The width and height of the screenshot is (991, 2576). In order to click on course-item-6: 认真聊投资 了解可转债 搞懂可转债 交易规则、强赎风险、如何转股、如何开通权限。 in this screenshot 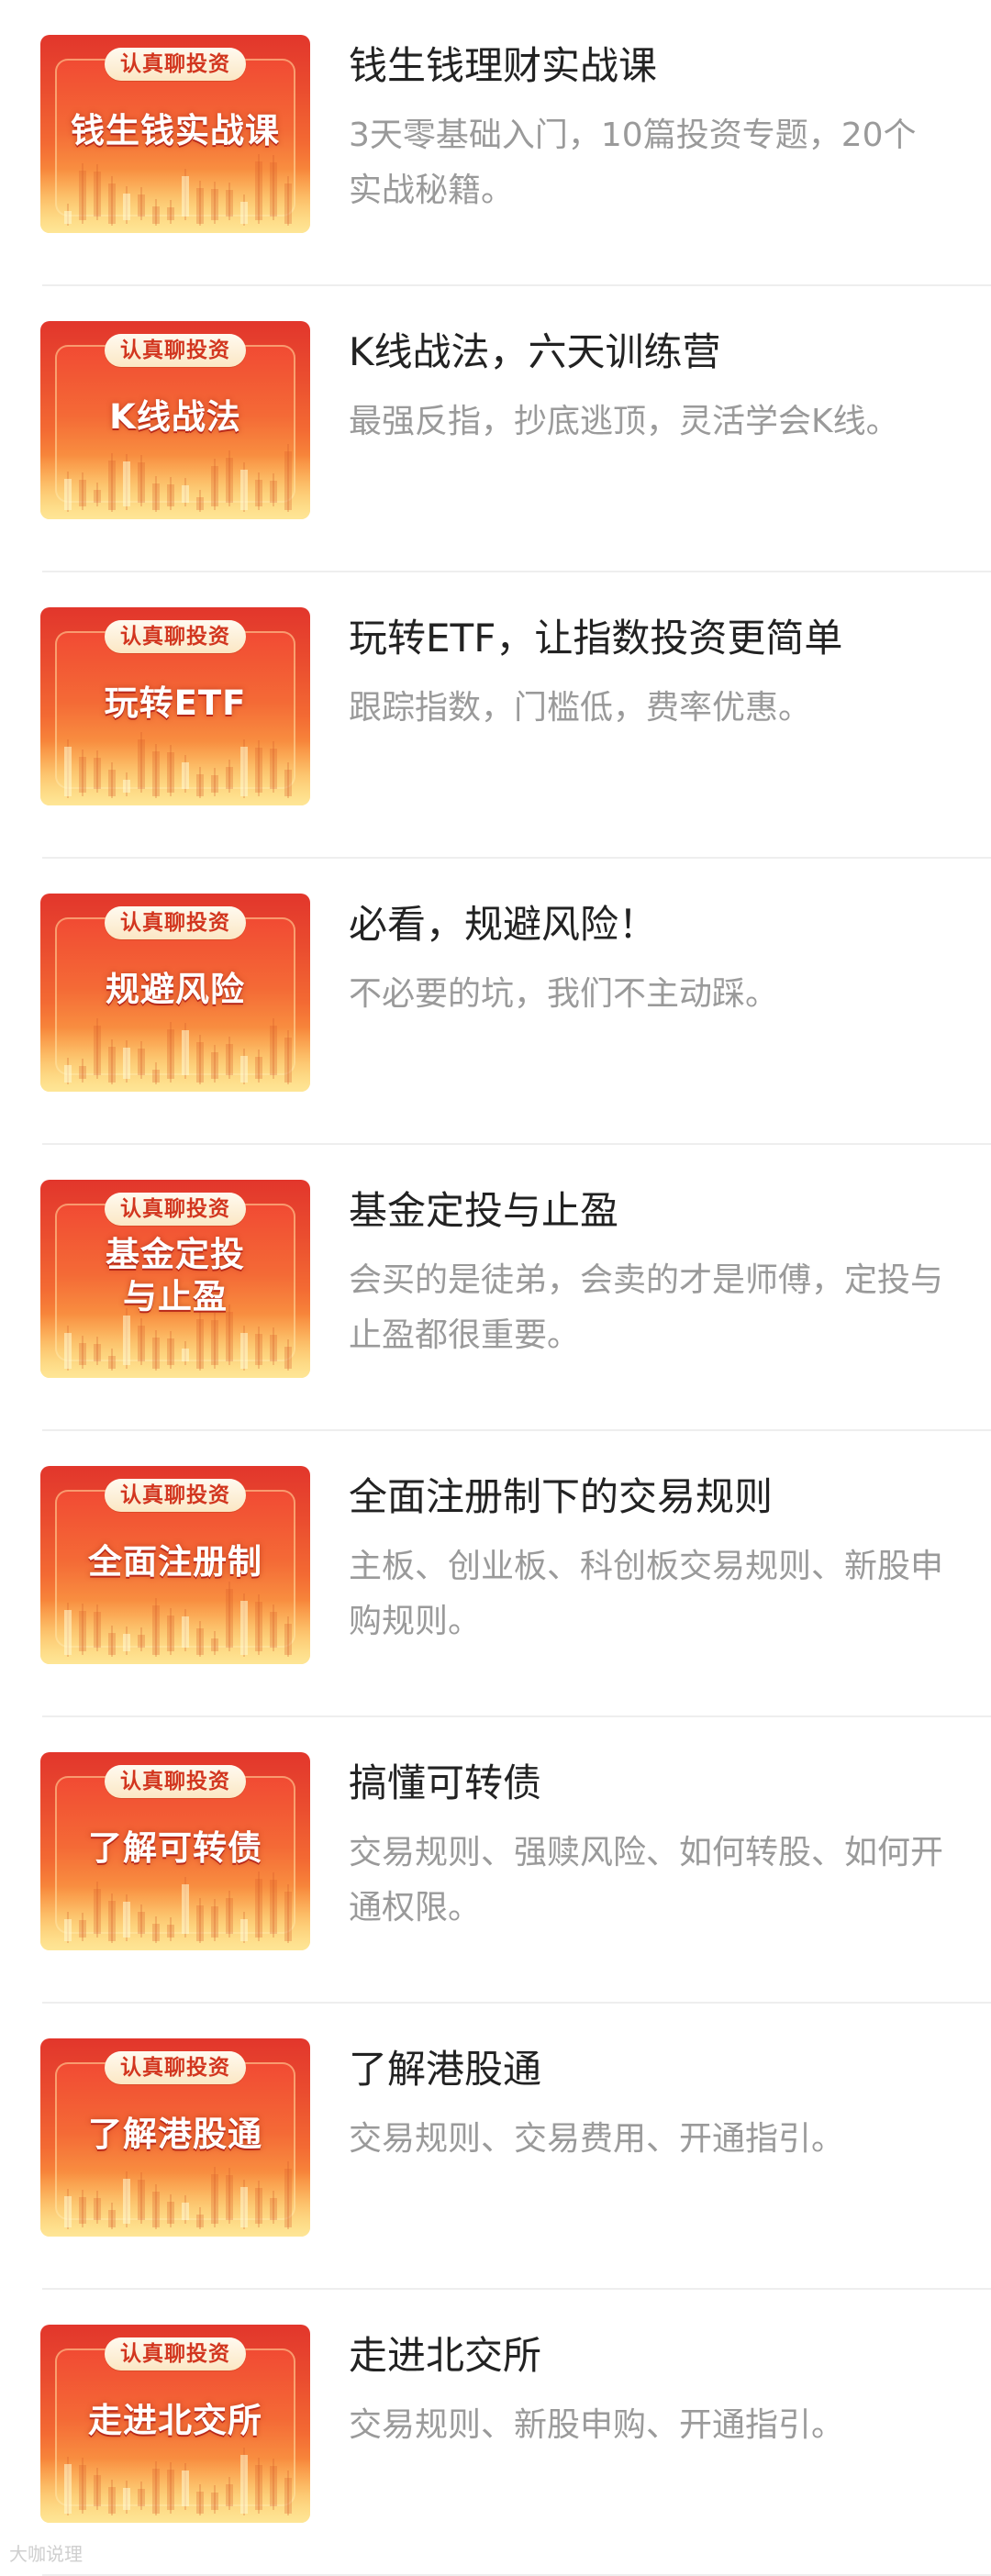, I will do `click(495, 1860)`.